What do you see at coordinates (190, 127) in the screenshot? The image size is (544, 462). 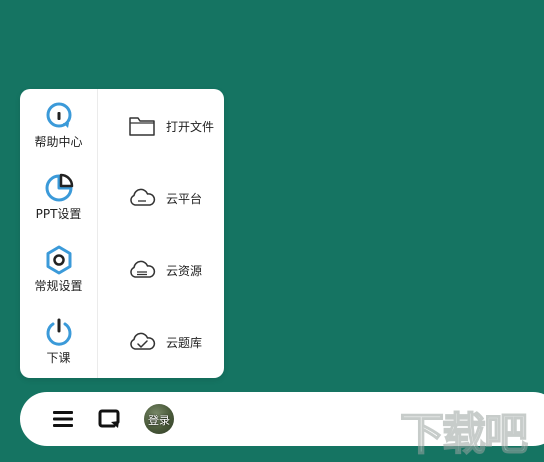 I see `open-file-label: 打开文件` at bounding box center [190, 127].